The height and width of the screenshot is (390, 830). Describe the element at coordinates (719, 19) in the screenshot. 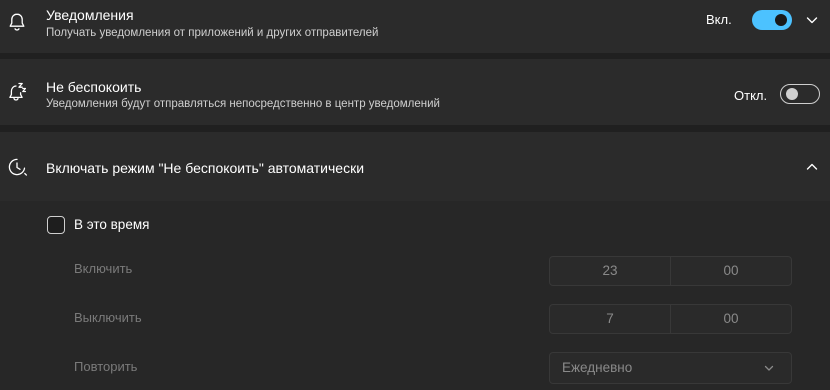

I see `notifications-state-label: Вкл.` at that location.